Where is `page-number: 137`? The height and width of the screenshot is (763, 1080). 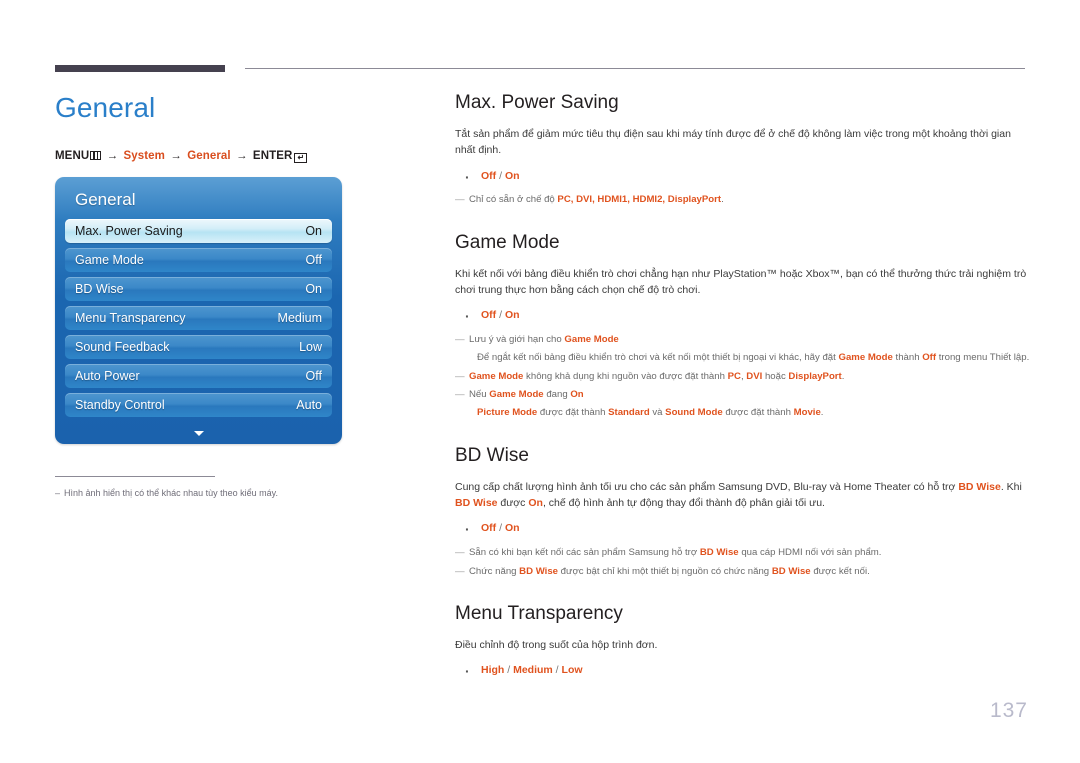 page-number: 137 is located at coordinates (1008, 710).